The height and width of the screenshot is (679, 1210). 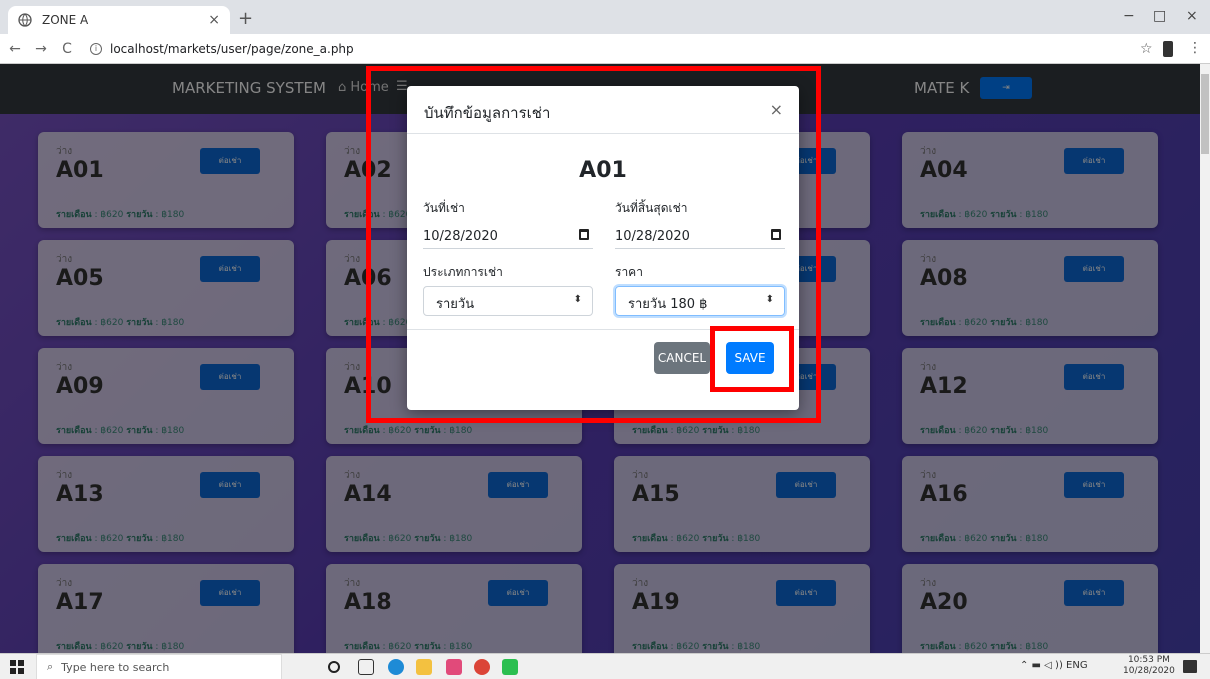 I want to click on tray-icons: ⌃ ▬ ◁ )), so click(x=1043, y=665).